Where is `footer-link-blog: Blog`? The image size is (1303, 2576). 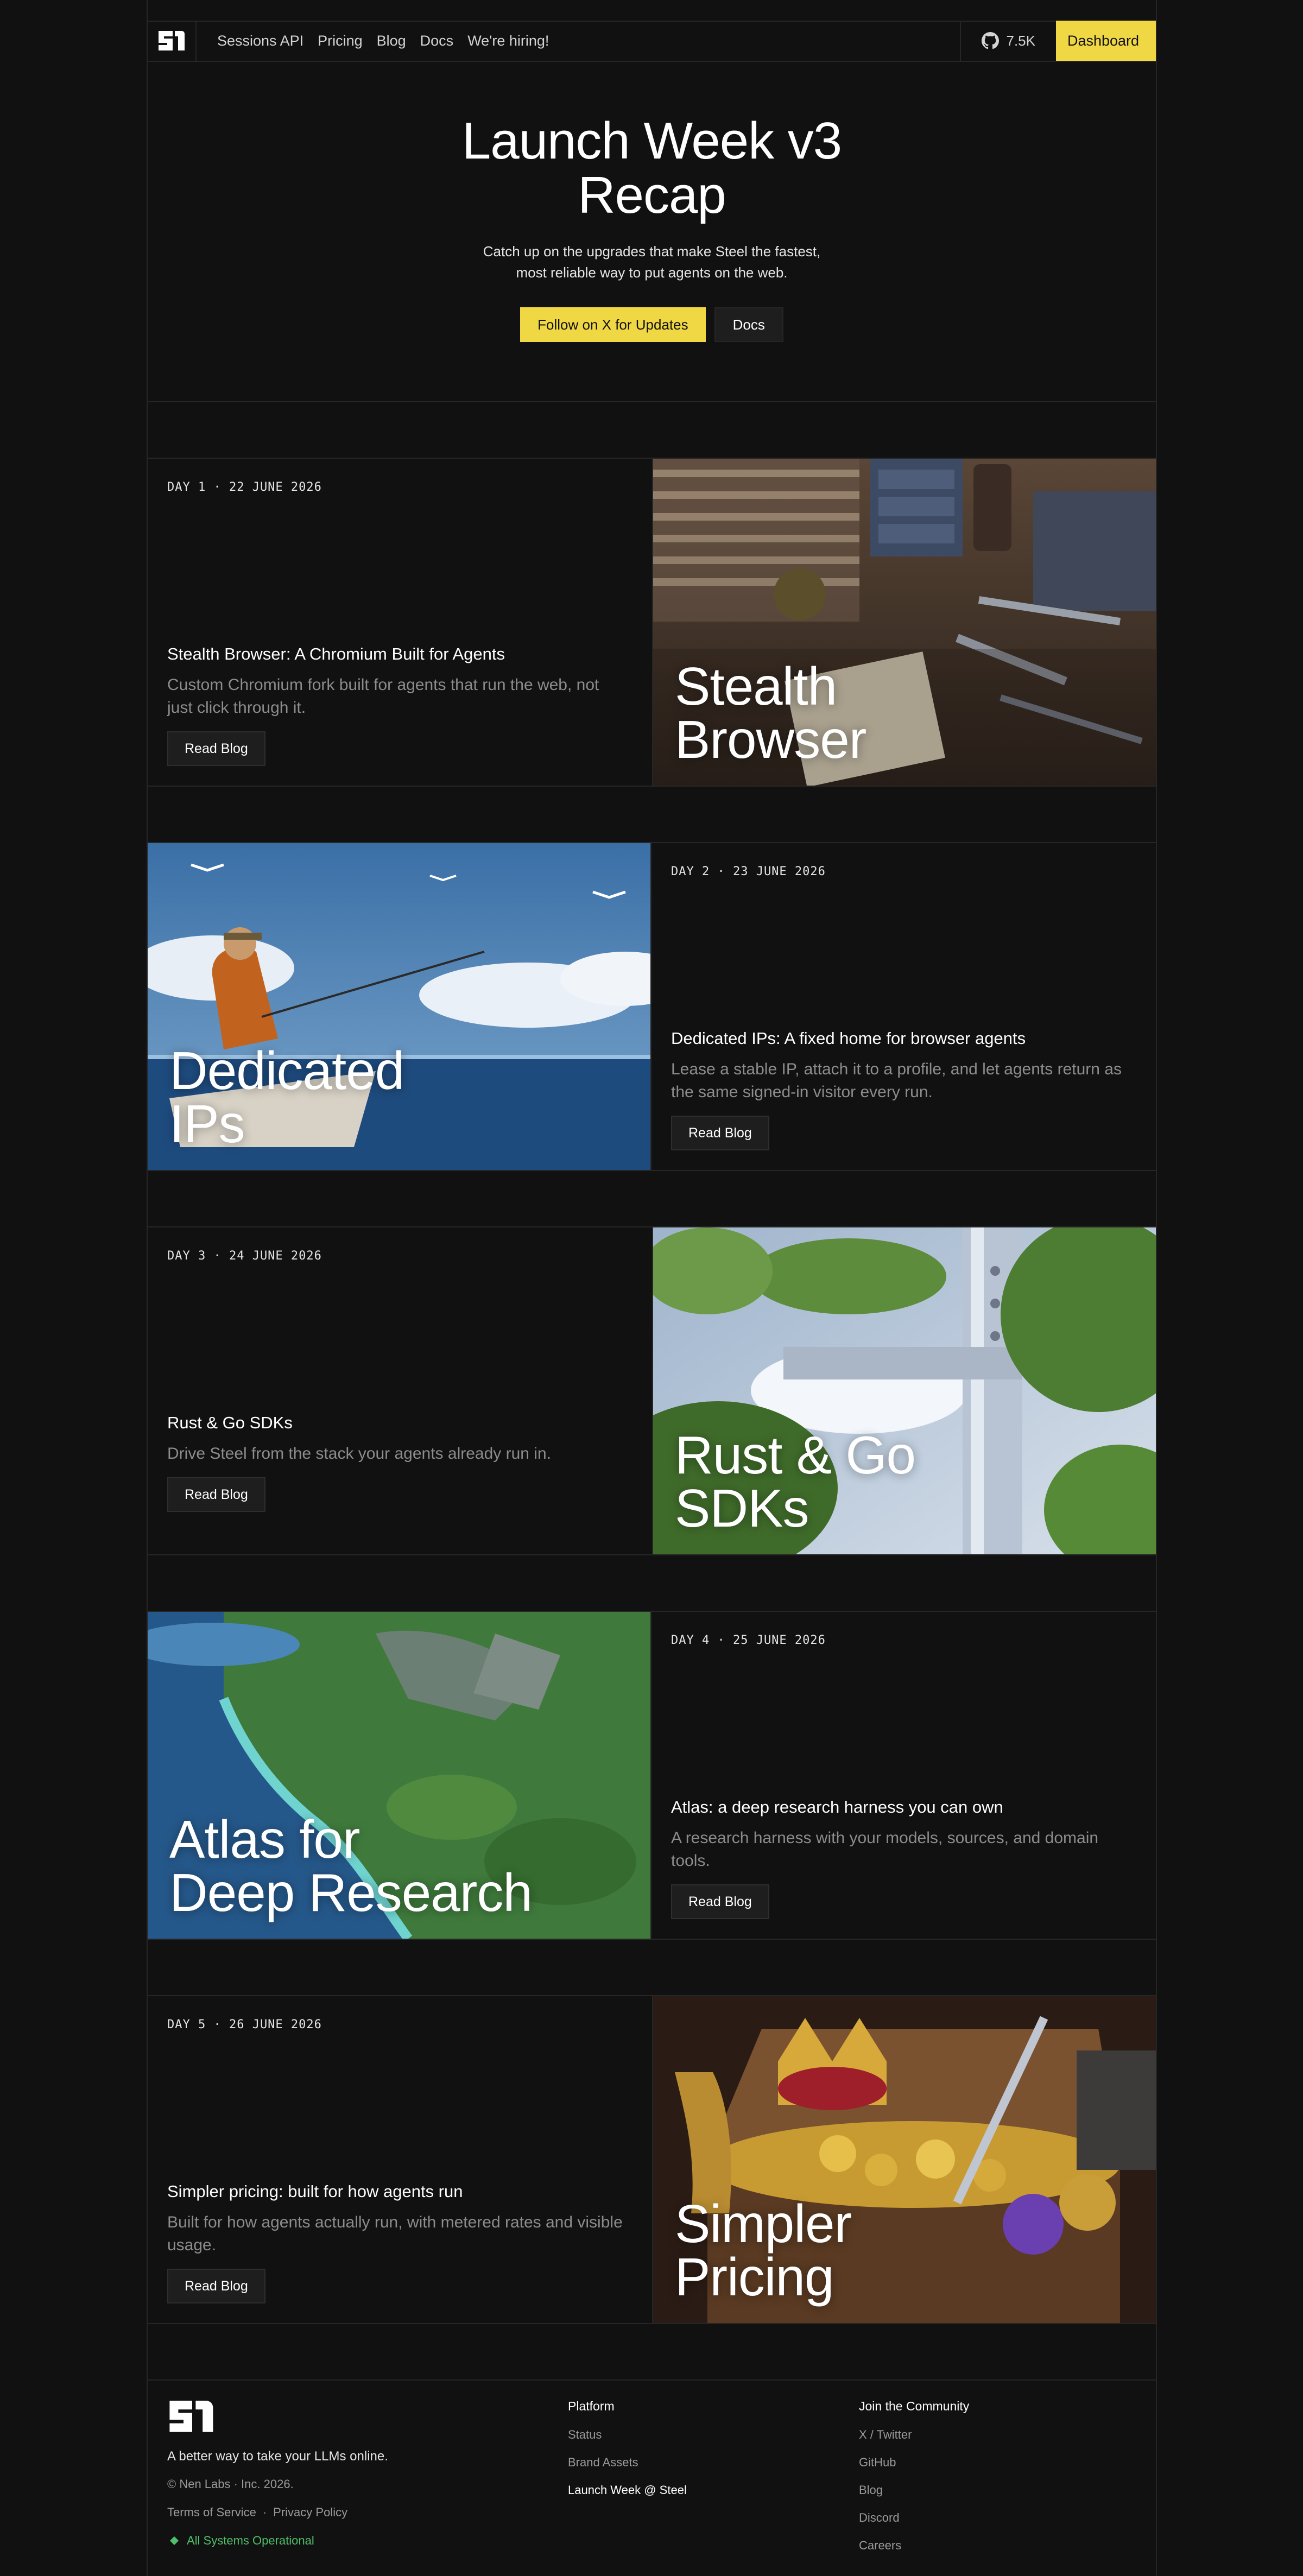 footer-link-blog: Blog is located at coordinates (914, 2497).